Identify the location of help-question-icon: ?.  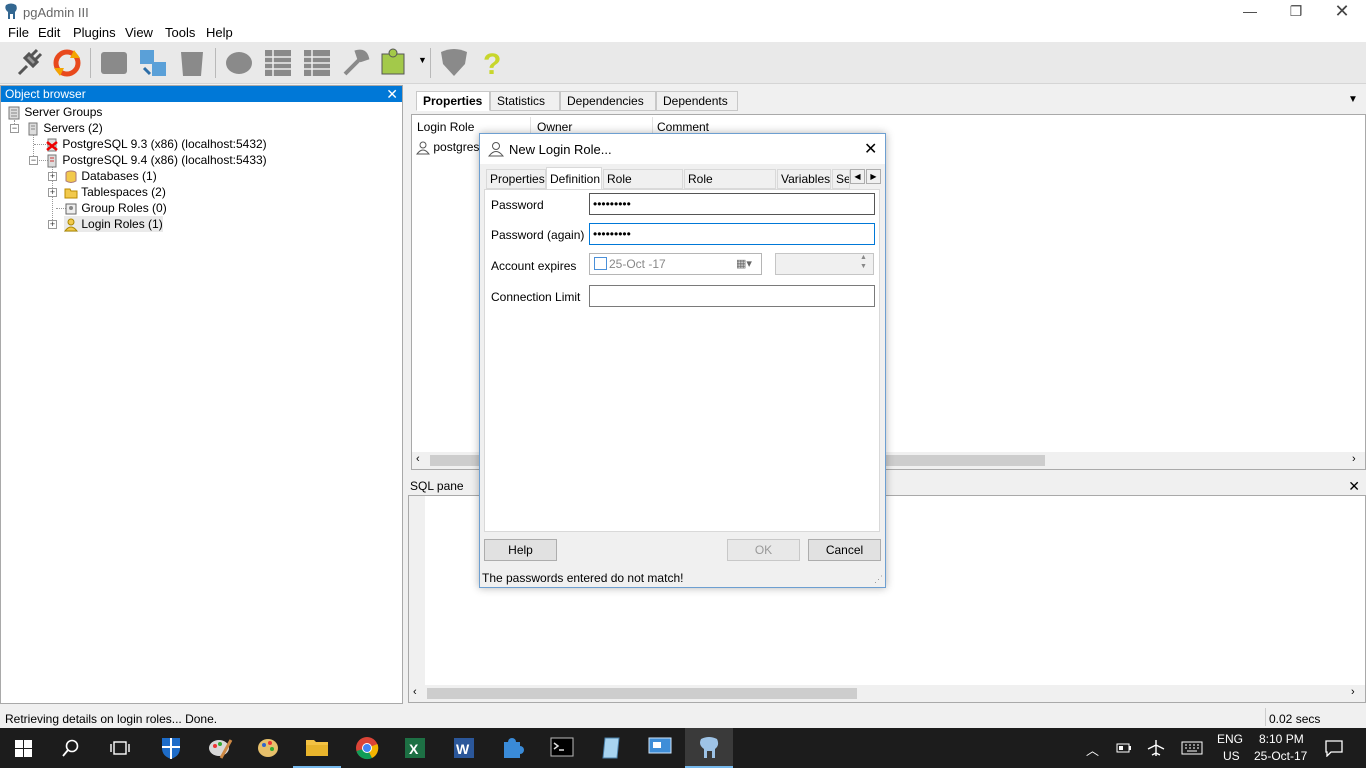
(493, 63).